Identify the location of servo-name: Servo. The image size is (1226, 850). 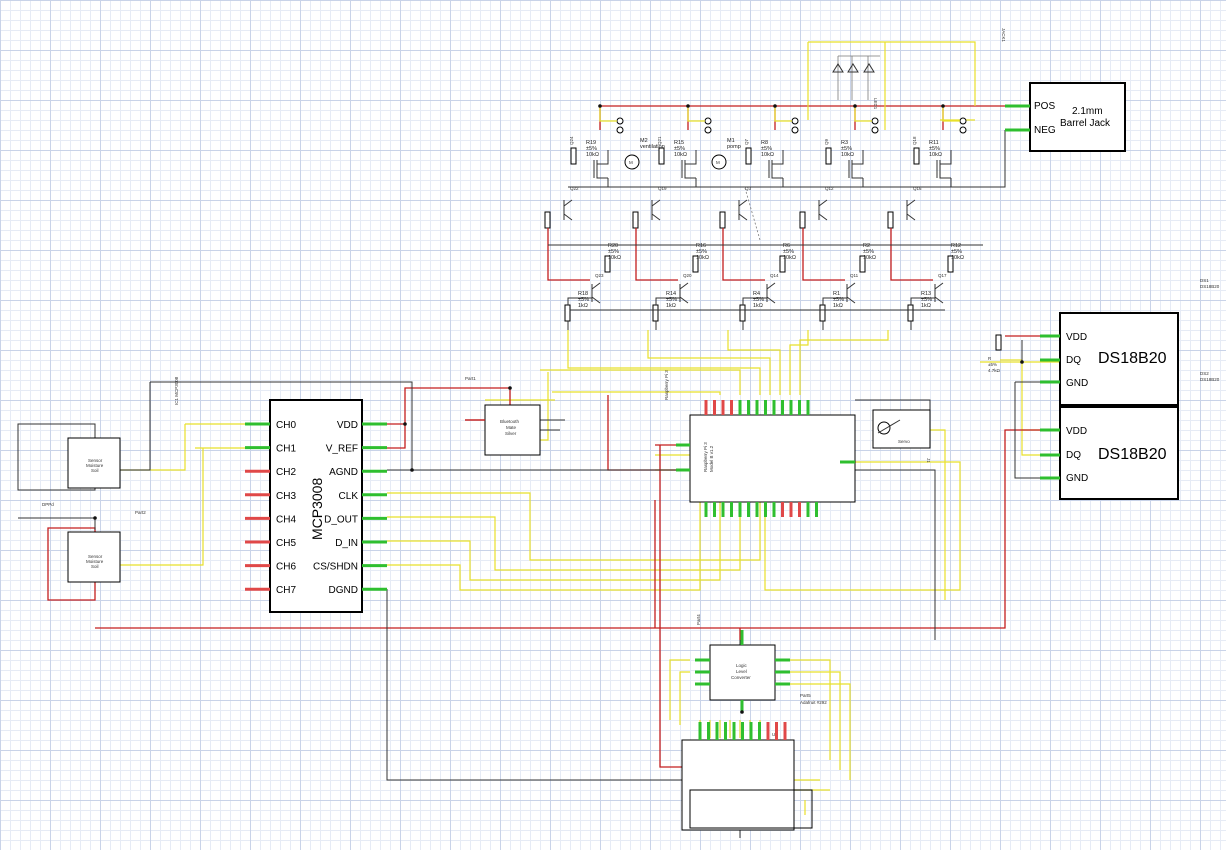
(904, 441).